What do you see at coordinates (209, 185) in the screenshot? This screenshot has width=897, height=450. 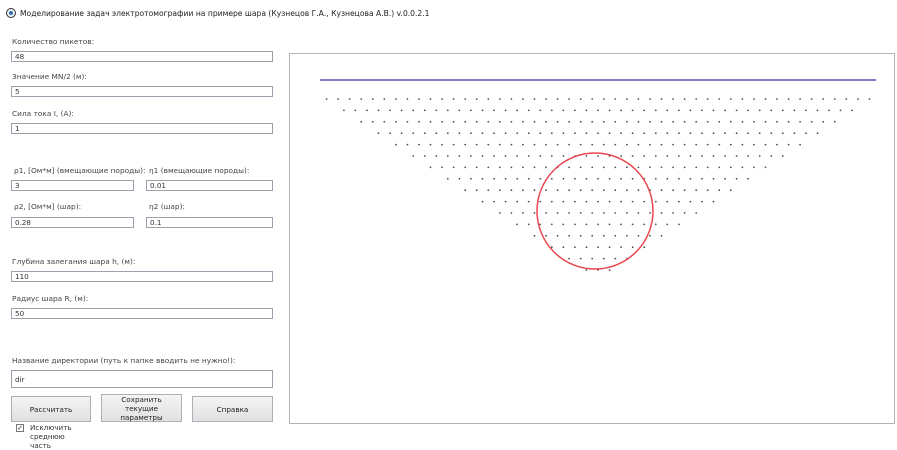 I see `eta1-input` at bounding box center [209, 185].